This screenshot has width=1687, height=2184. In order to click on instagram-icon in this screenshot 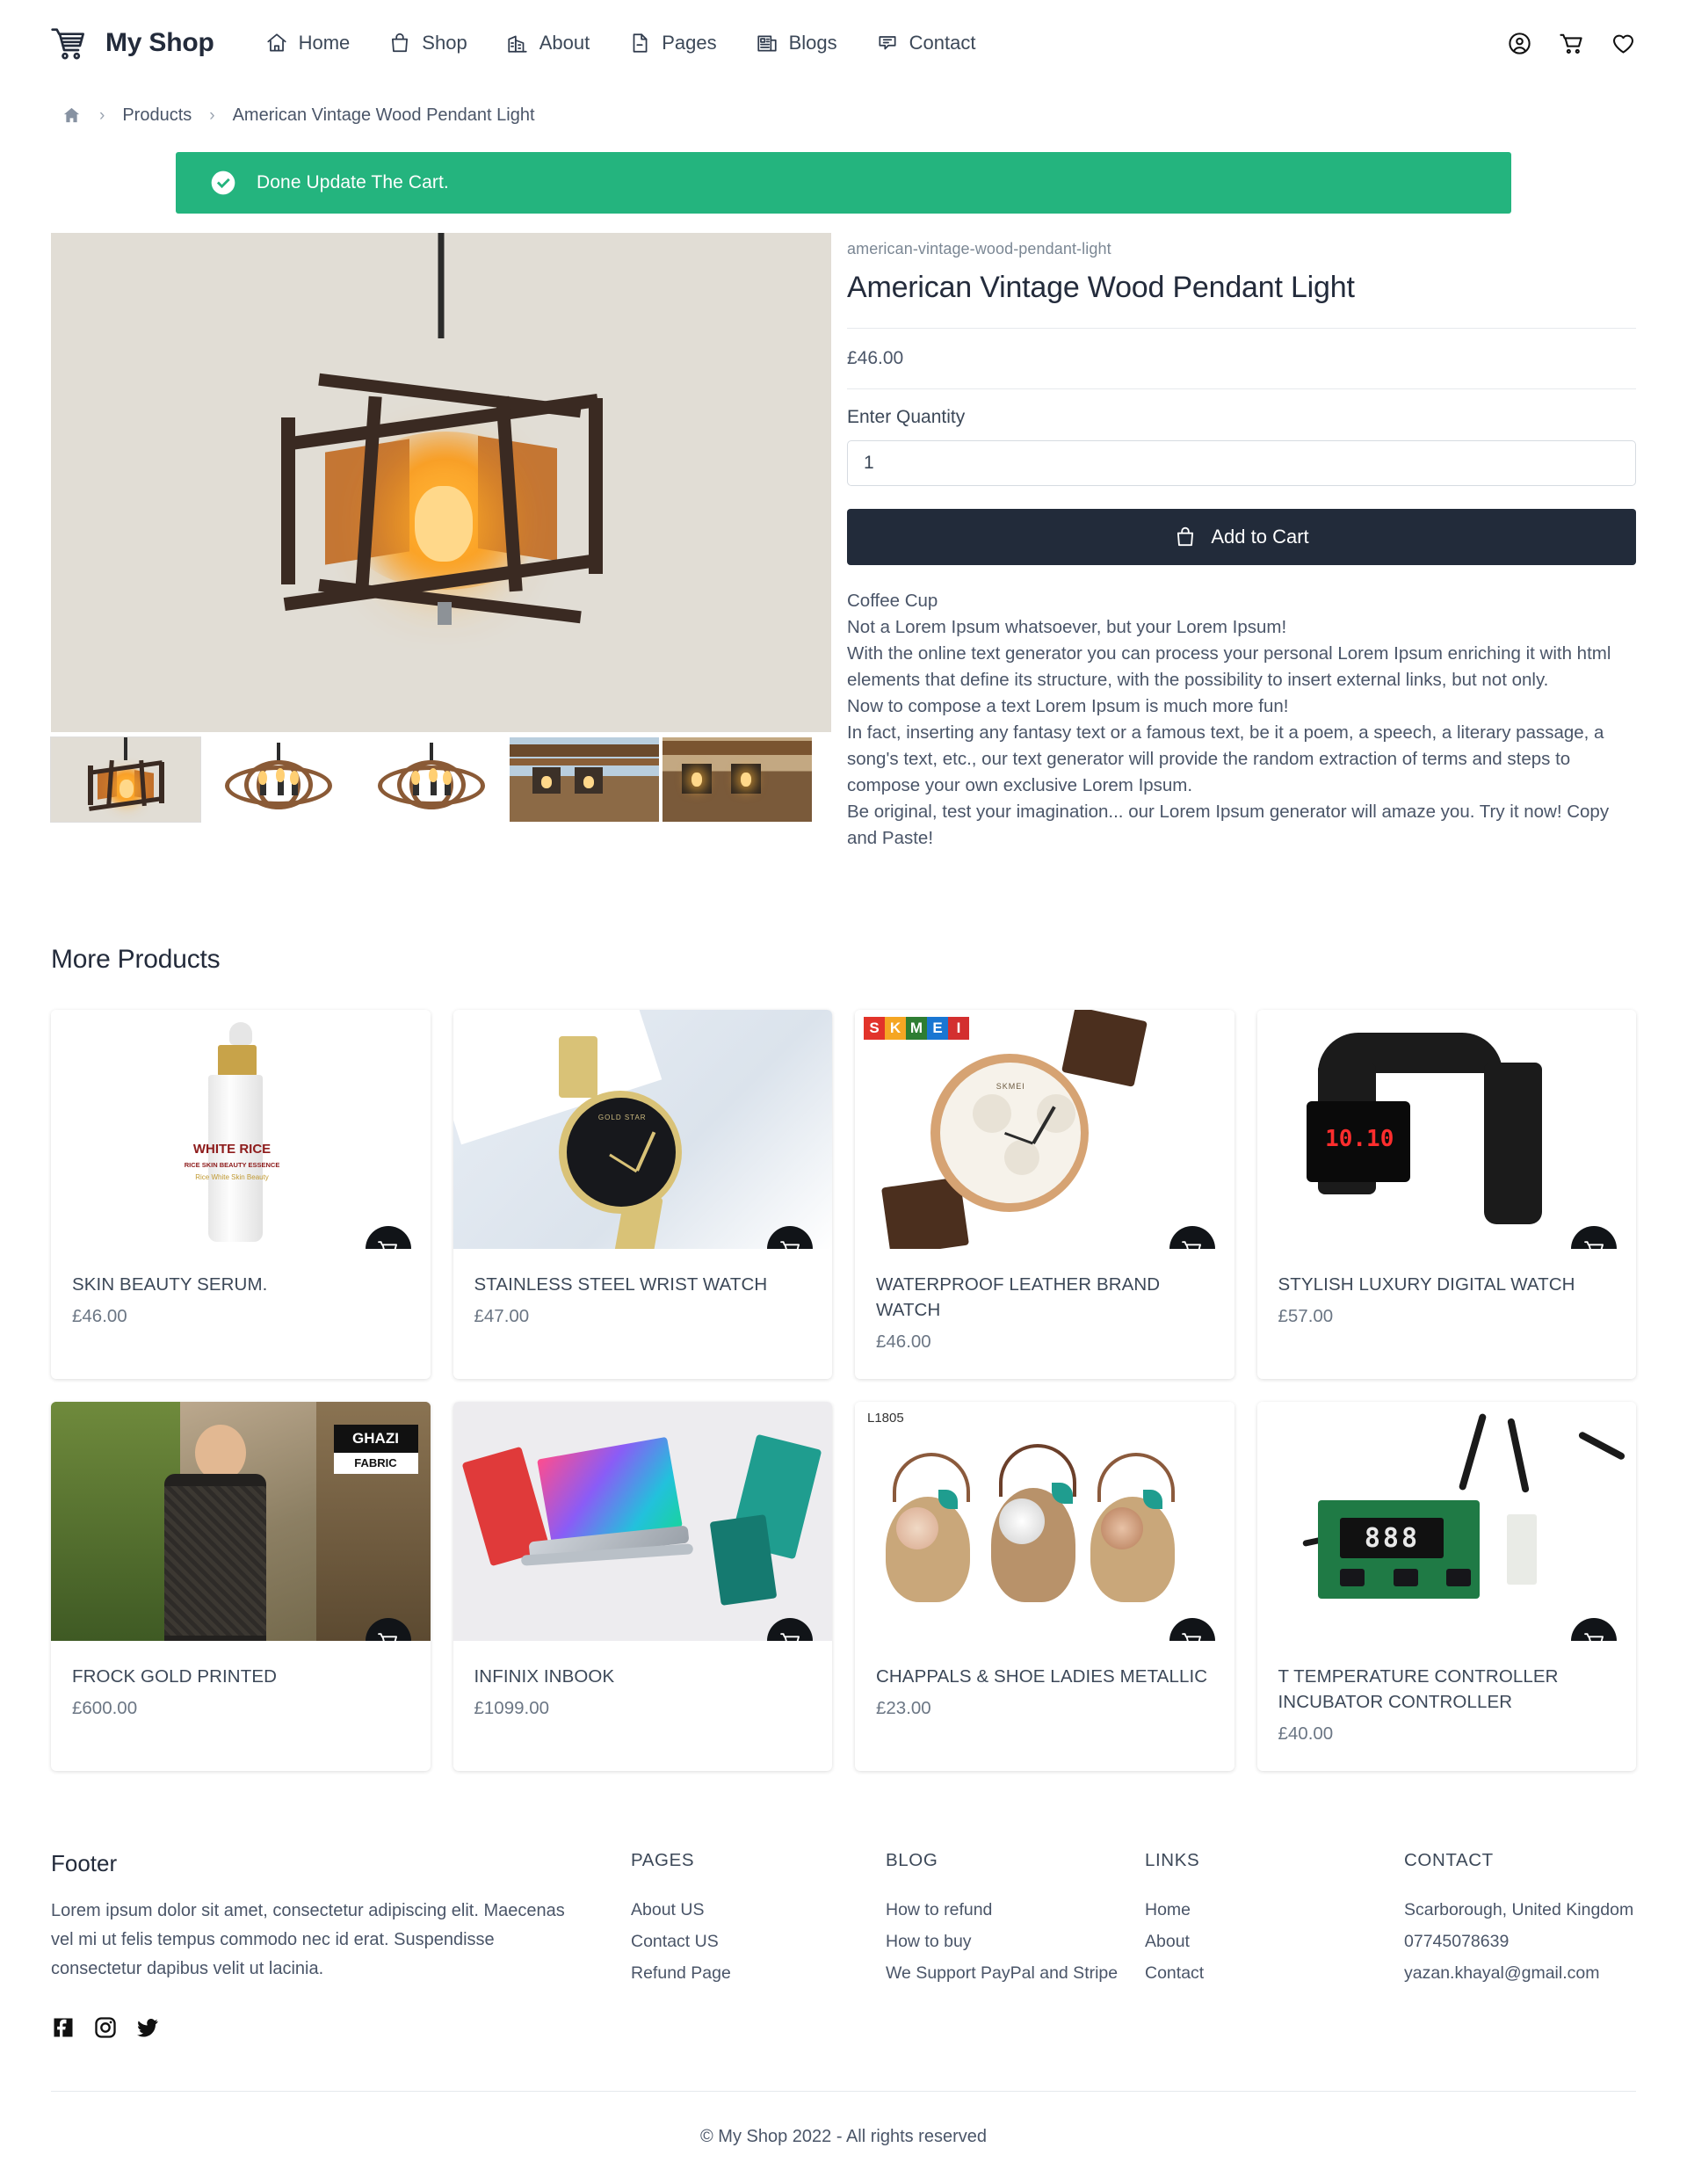, I will do `click(105, 2028)`.